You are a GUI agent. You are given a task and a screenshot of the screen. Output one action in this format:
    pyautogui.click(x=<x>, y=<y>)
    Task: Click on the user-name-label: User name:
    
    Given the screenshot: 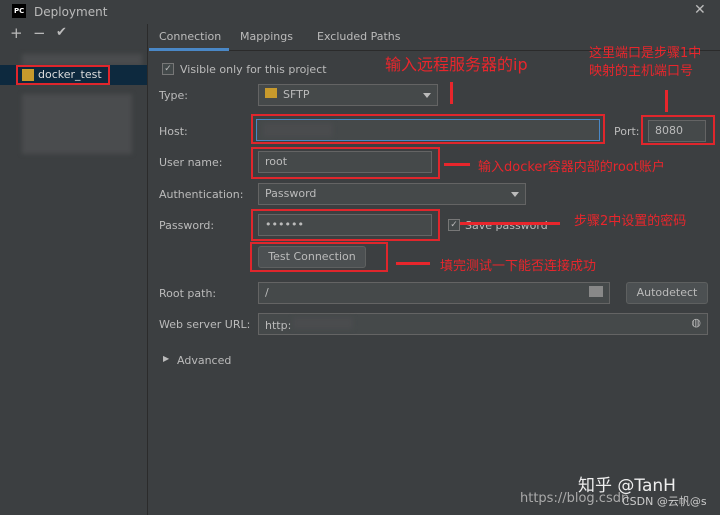 What is the action you would take?
    pyautogui.click(x=191, y=162)
    